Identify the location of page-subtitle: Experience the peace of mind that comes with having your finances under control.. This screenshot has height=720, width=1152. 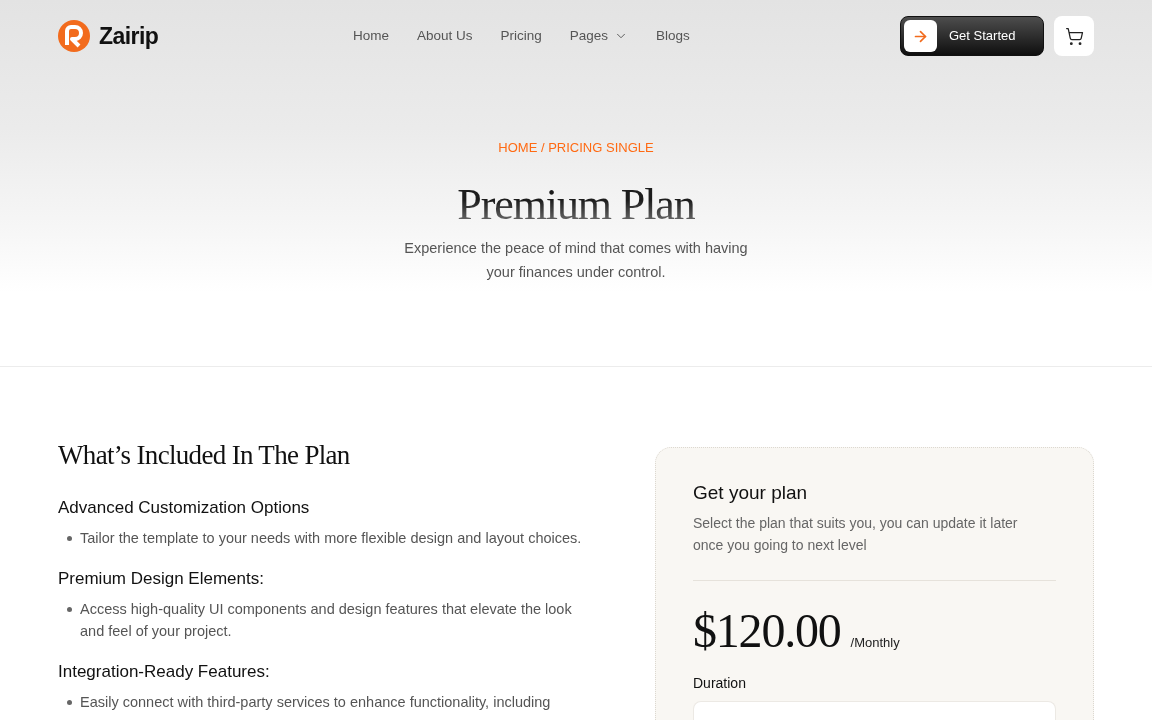
(576, 260).